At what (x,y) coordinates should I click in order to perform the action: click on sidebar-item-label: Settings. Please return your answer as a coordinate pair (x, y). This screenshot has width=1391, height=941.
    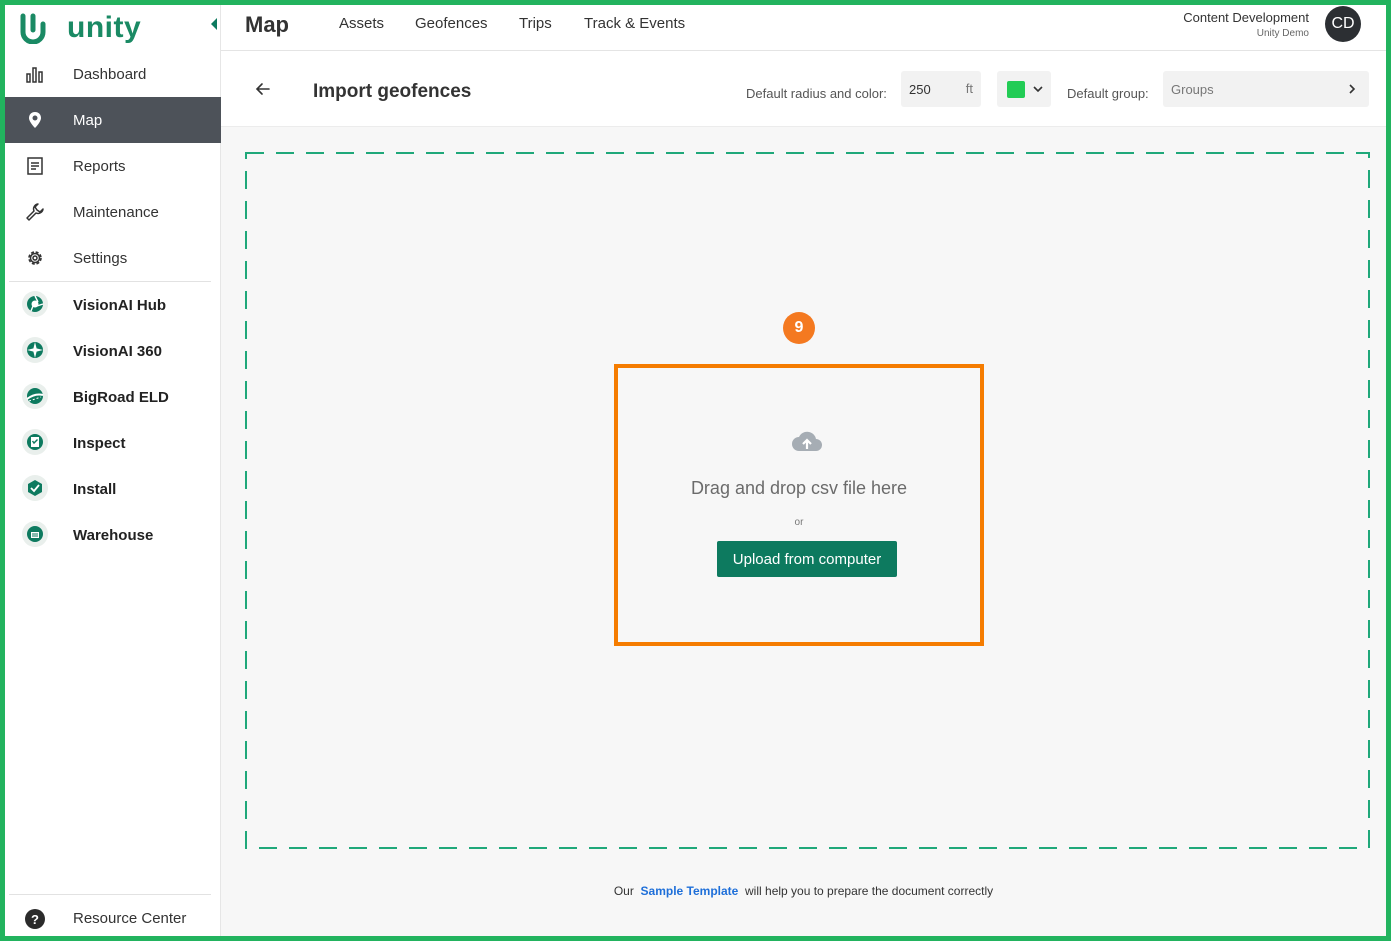
    Looking at the image, I should click on (100, 258).